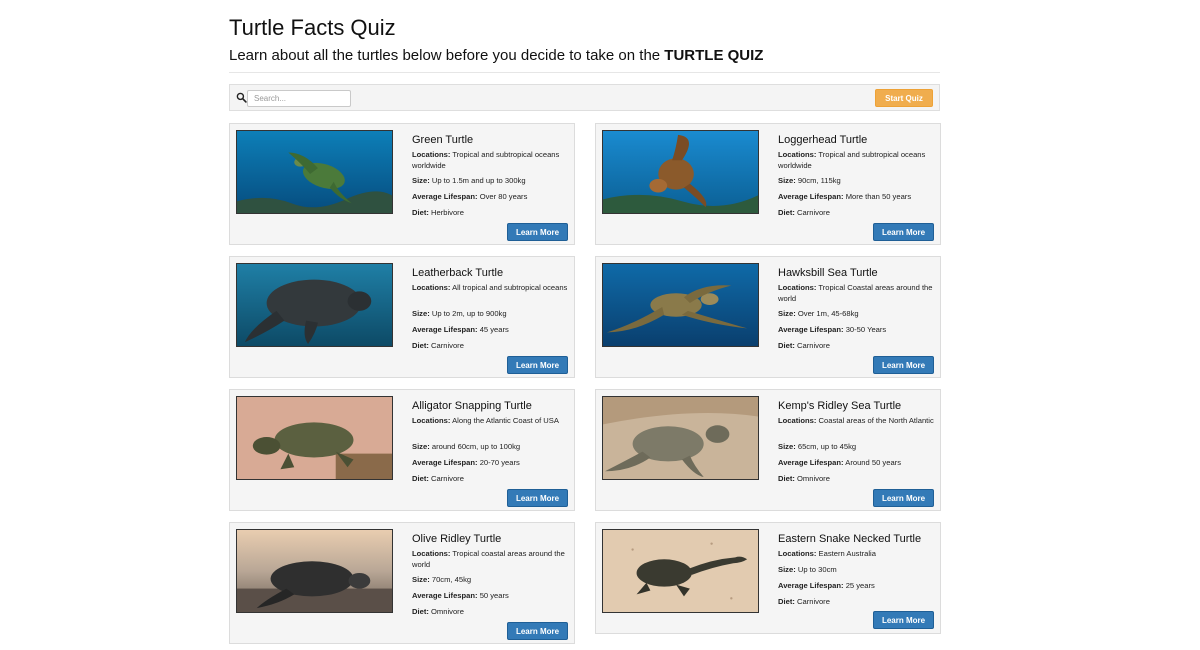  Describe the element at coordinates (472, 406) in the screenshot. I see `turtle-name: Alligator Snapping Turtle` at that location.